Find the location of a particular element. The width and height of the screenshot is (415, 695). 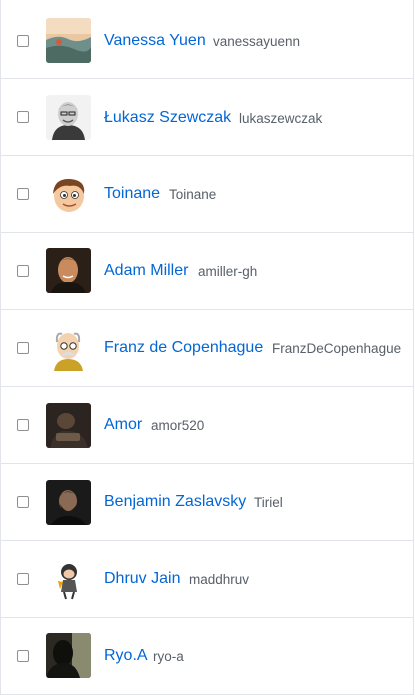

user-name-link: Toinane is located at coordinates (132, 194).